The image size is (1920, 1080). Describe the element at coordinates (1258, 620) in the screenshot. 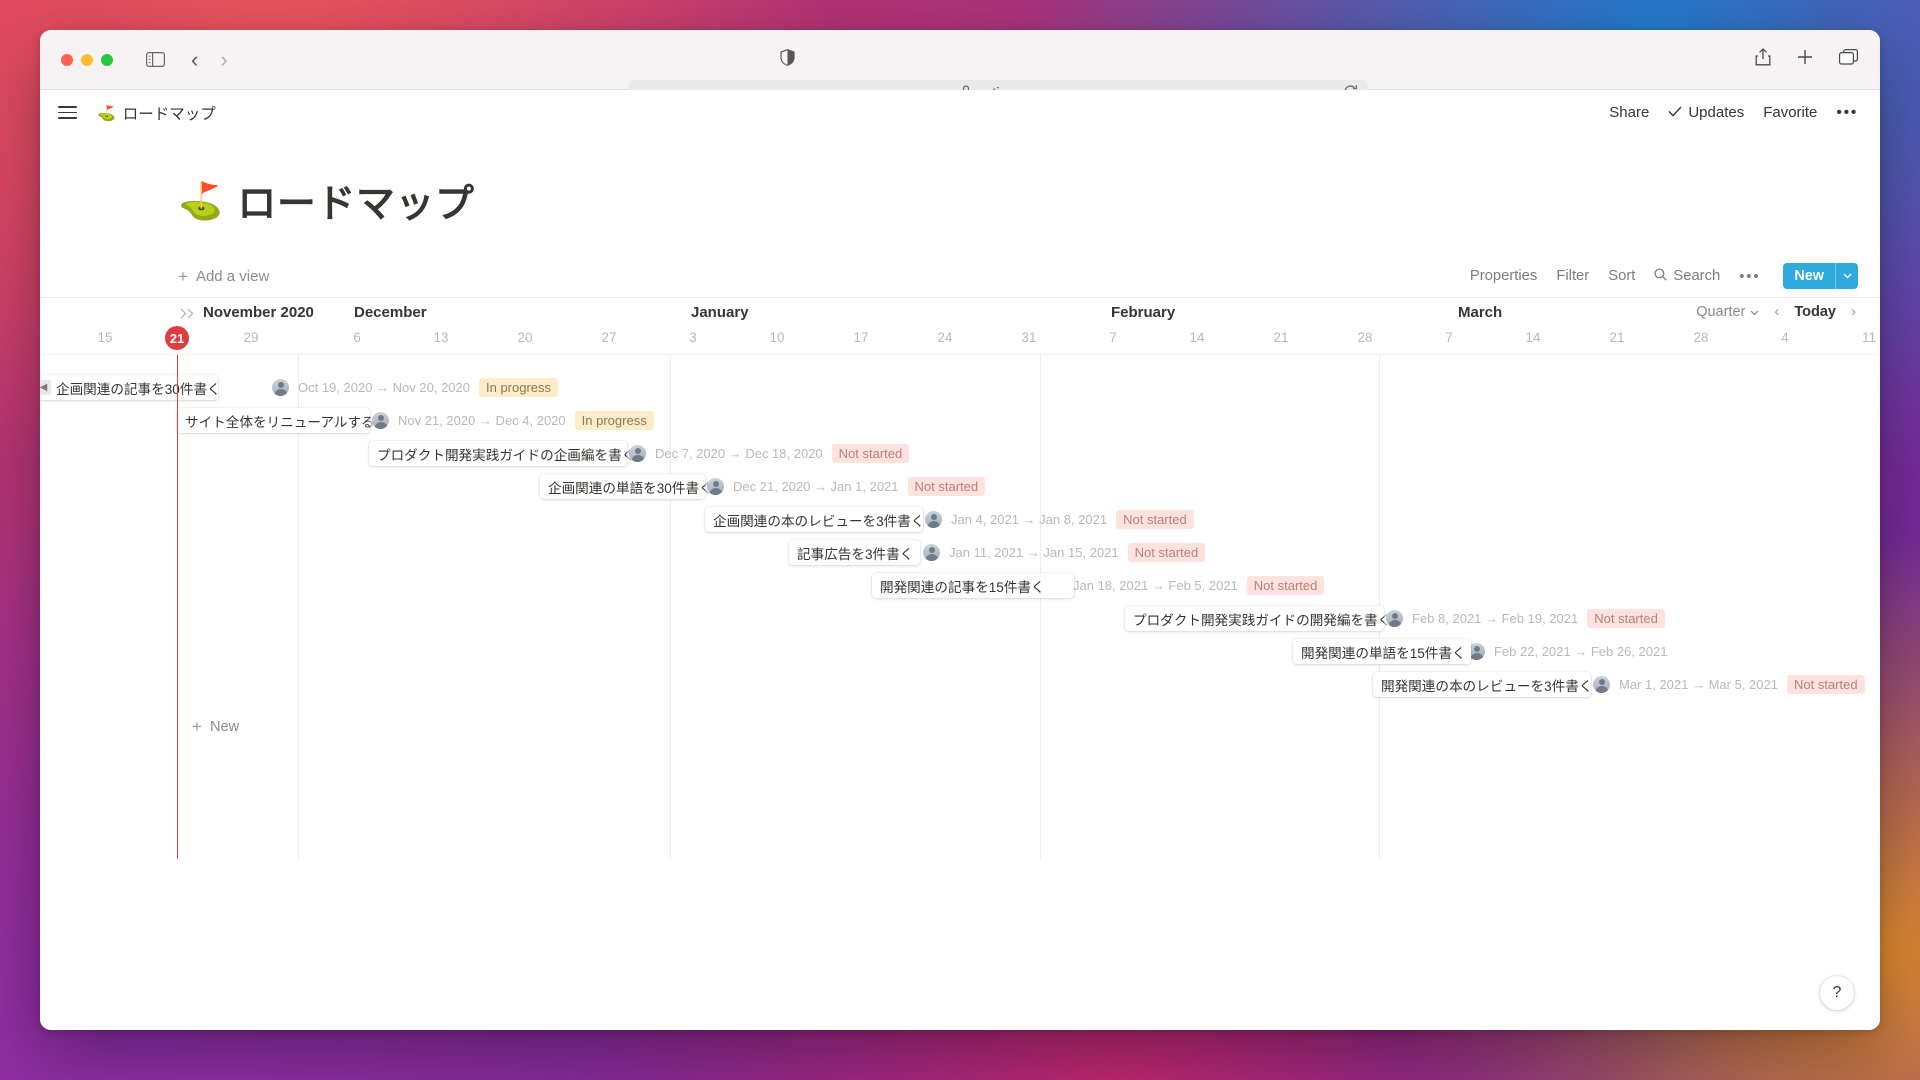

I see `timeline-bar-title: プロダクト開発実践ガイドの開発編を書く` at that location.